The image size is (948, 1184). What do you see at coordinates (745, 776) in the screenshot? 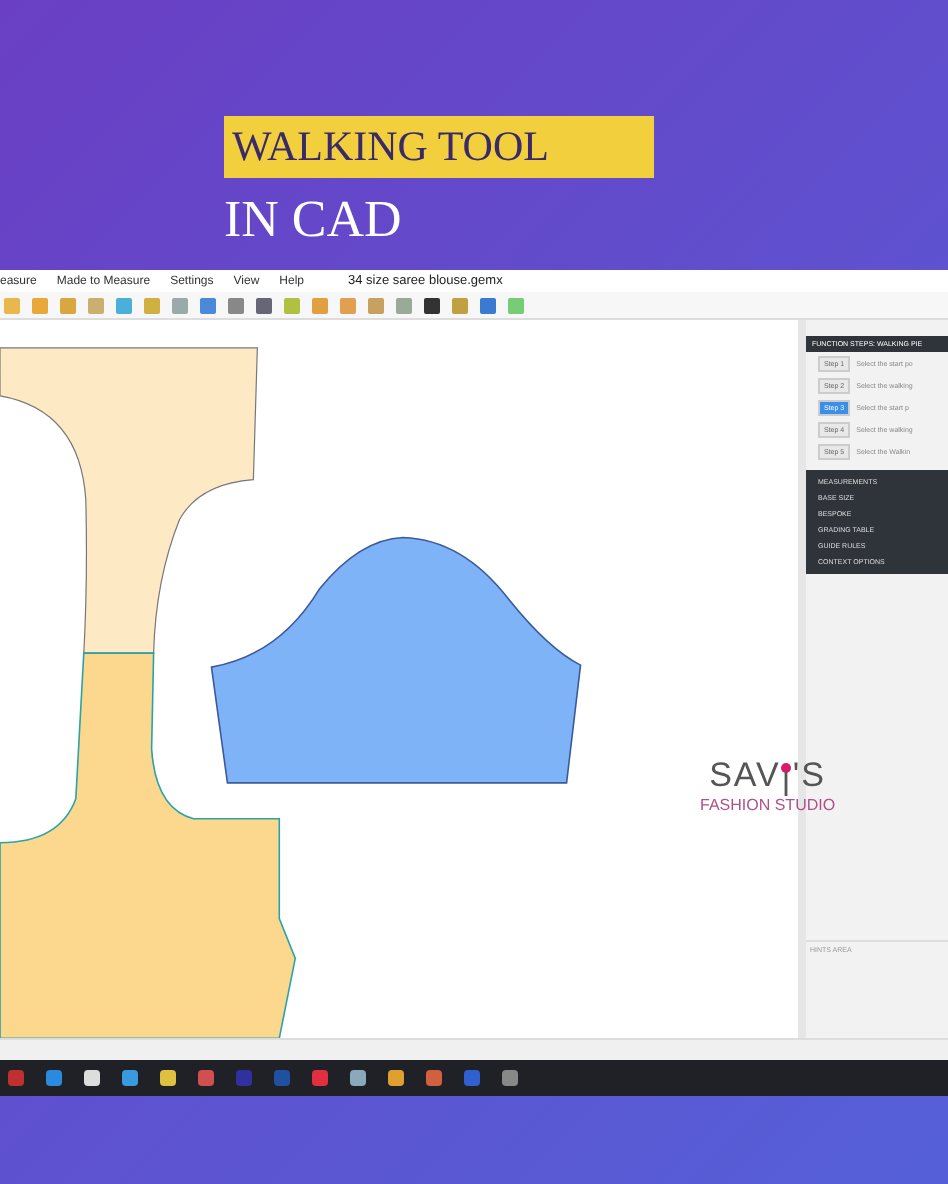
I see `logo-text: SAV` at bounding box center [745, 776].